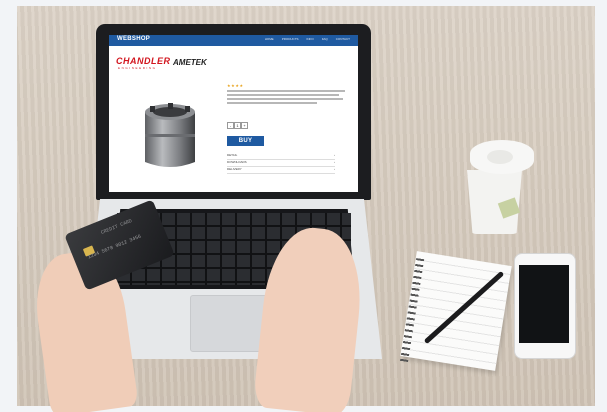 The image size is (607, 412). Describe the element at coordinates (133, 39) in the screenshot. I see `webshop-brand: WEBSHOP` at that location.